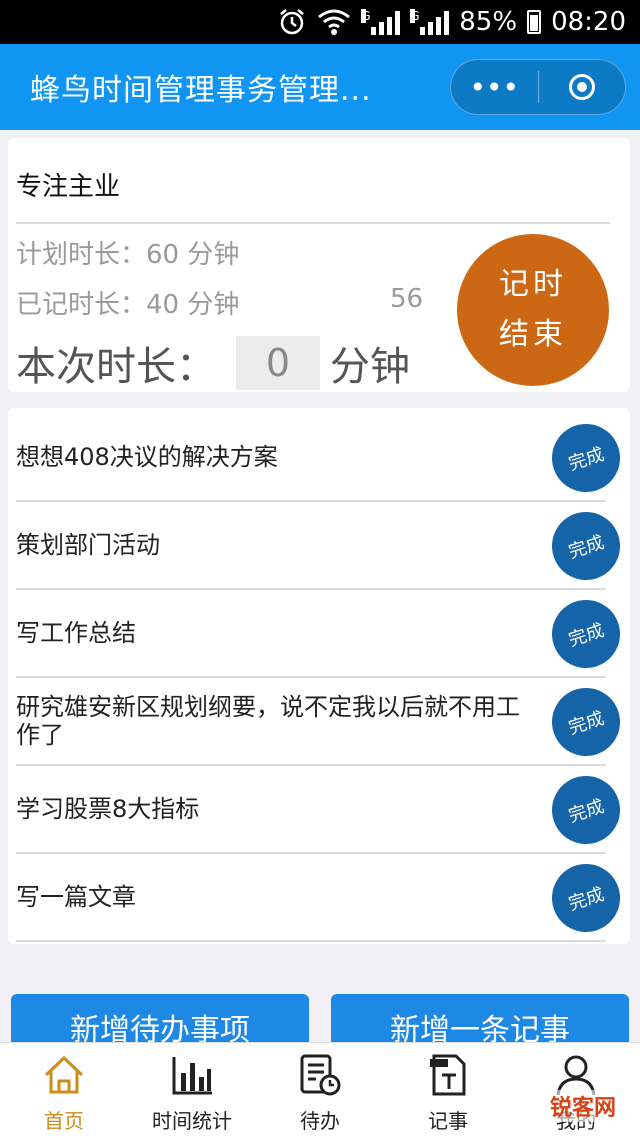  Describe the element at coordinates (76, 633) in the screenshot. I see `todo-text: 写工作总结` at that location.